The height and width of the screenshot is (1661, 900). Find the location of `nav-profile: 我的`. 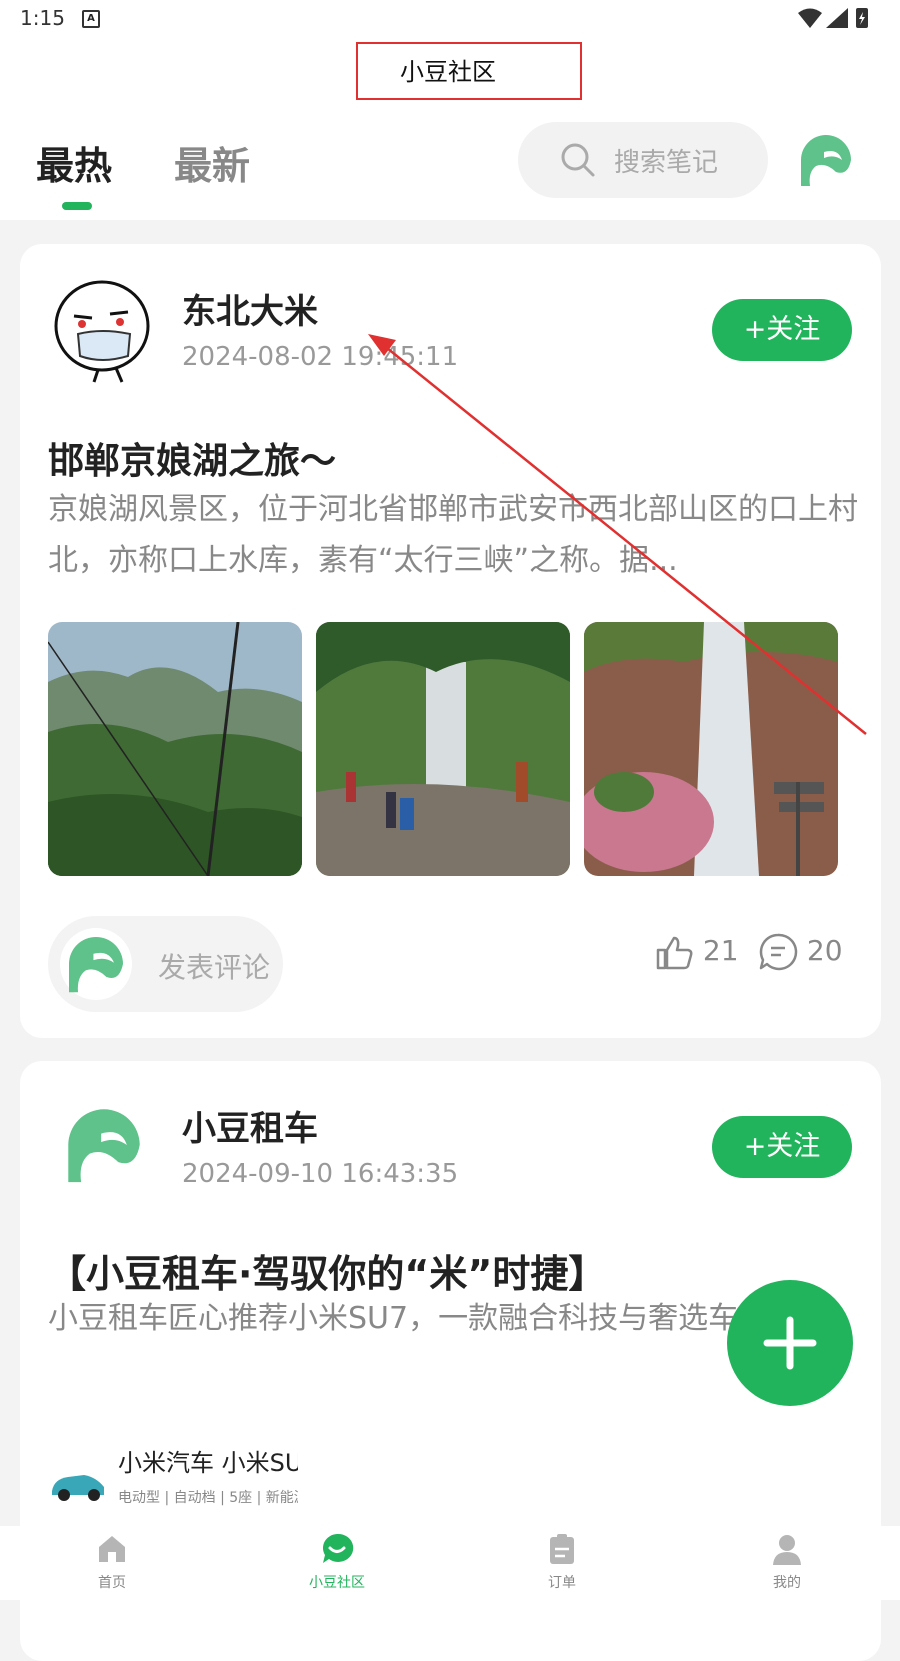

nav-profile: 我的 is located at coordinates (787, 1562).